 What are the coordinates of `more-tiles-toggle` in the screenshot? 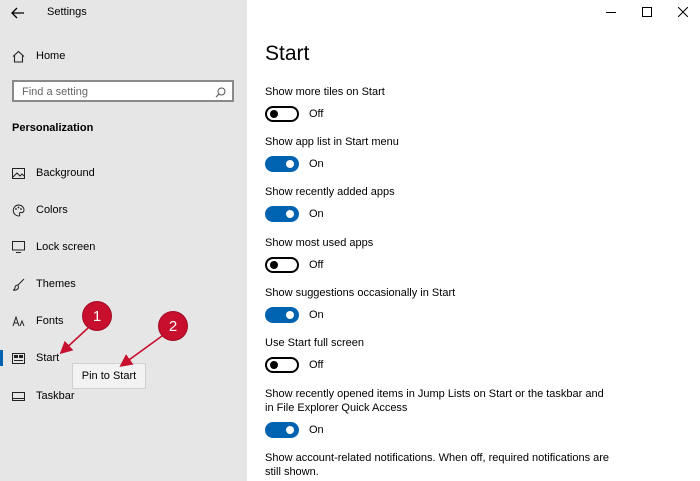 It's located at (282, 114).